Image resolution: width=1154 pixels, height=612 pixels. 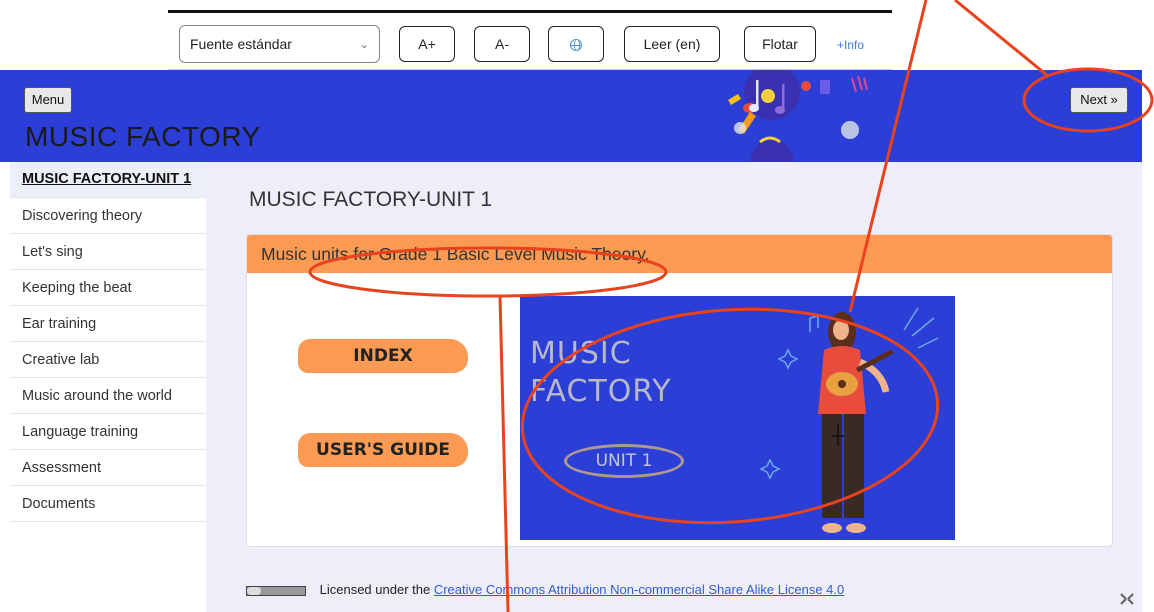 What do you see at coordinates (427, 44) in the screenshot?
I see `increase-font-button: A+` at bounding box center [427, 44].